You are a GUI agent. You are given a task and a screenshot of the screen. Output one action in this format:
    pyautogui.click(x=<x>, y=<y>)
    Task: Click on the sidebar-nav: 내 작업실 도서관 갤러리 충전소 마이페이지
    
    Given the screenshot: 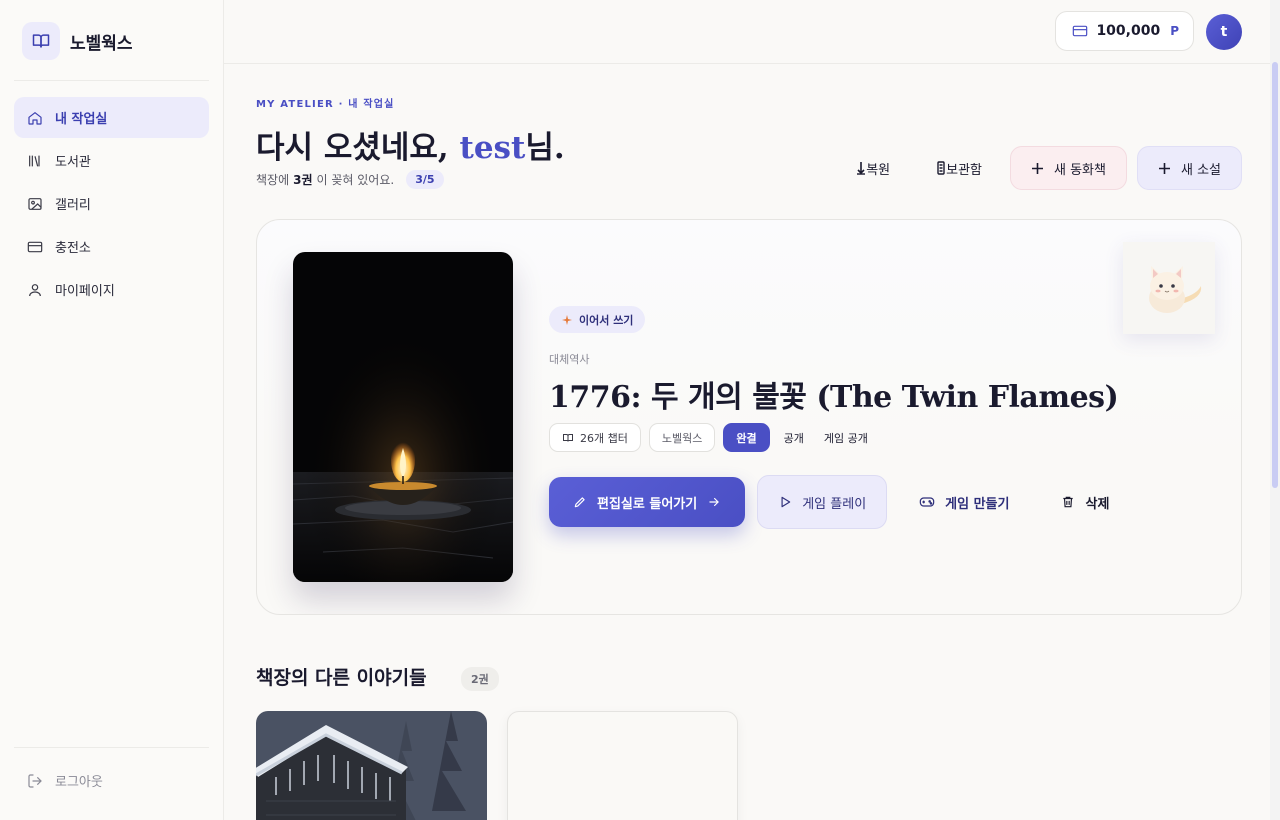 What is the action you would take?
    pyautogui.click(x=111, y=204)
    